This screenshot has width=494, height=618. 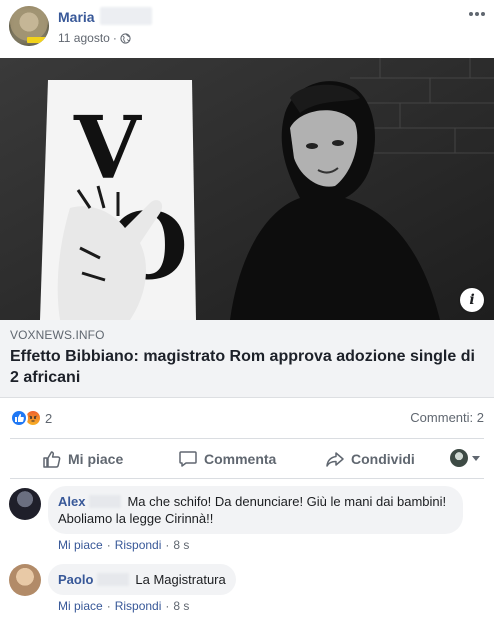 I want to click on action-bar: Mi piace Commenta Condividi, so click(x=247, y=459).